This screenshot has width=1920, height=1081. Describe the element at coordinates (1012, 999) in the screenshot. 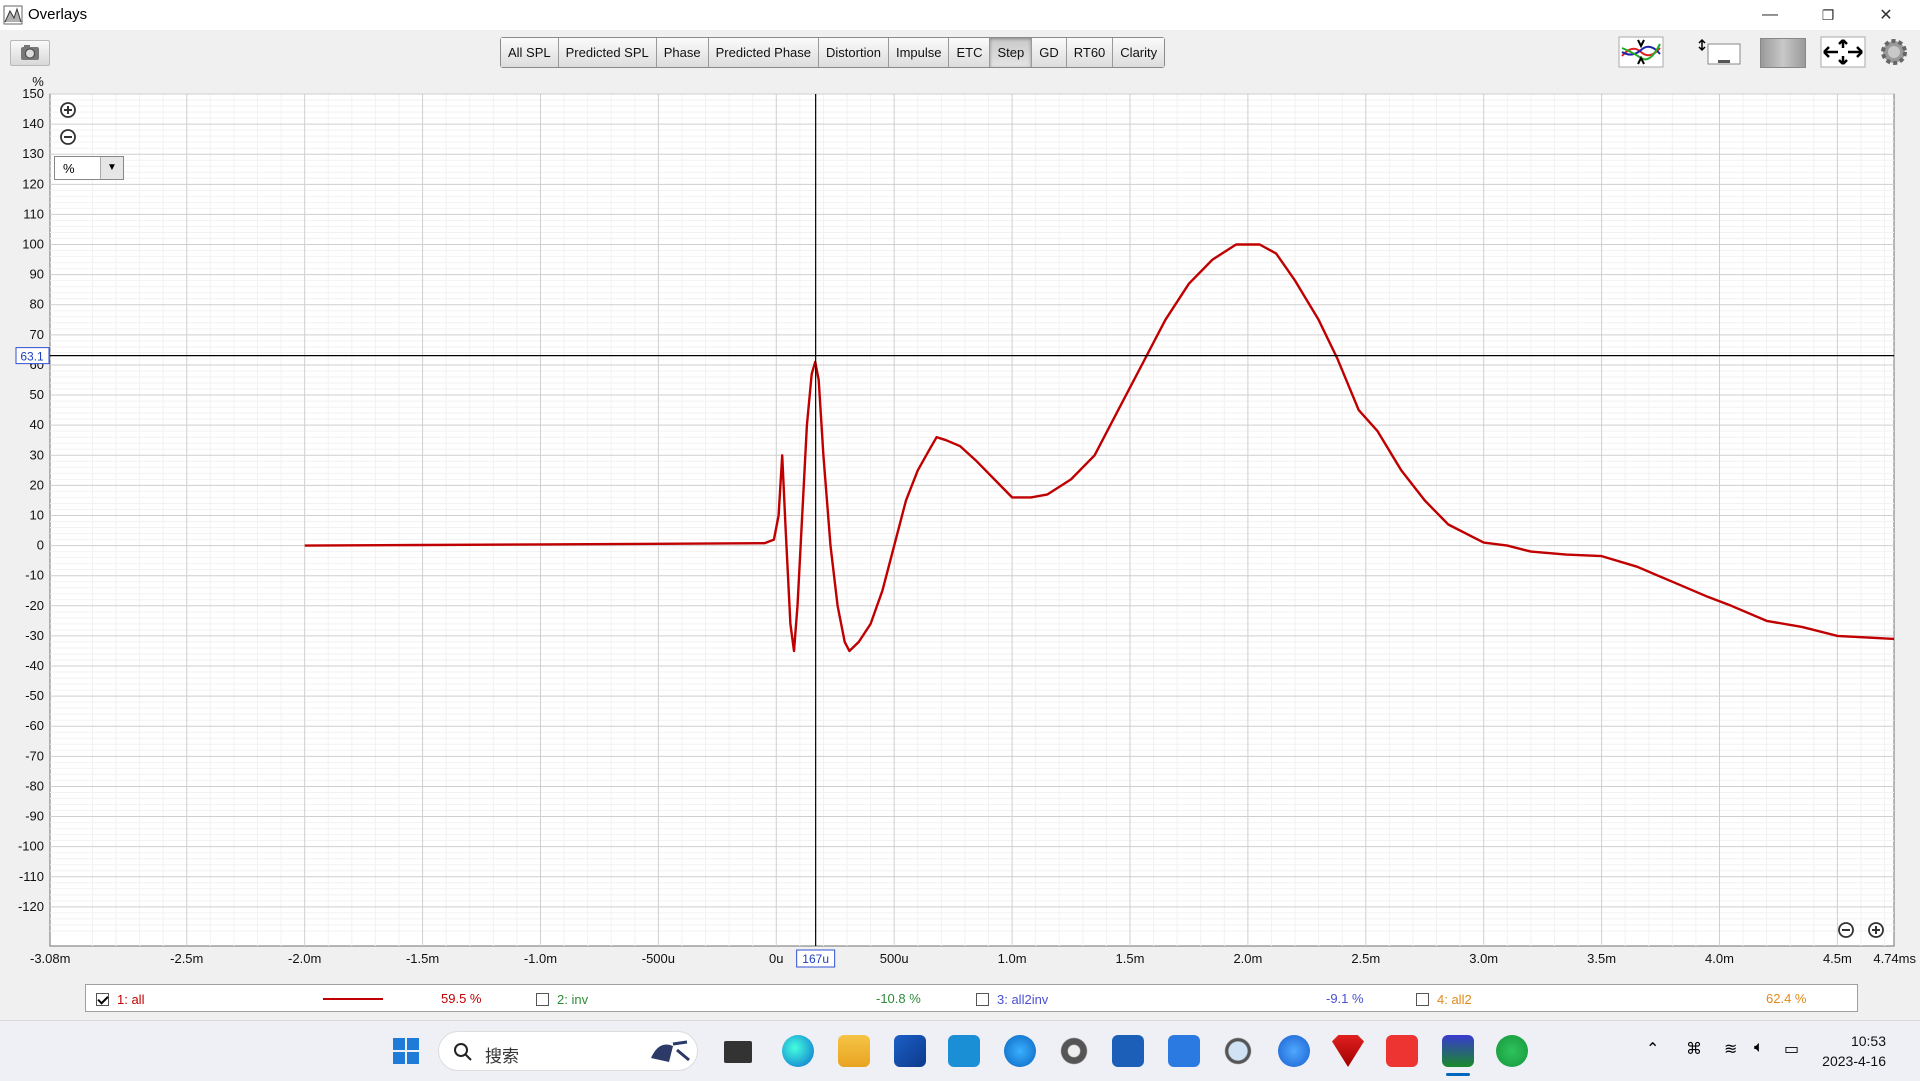

I see `legend-item-3: 3: all2inv` at that location.